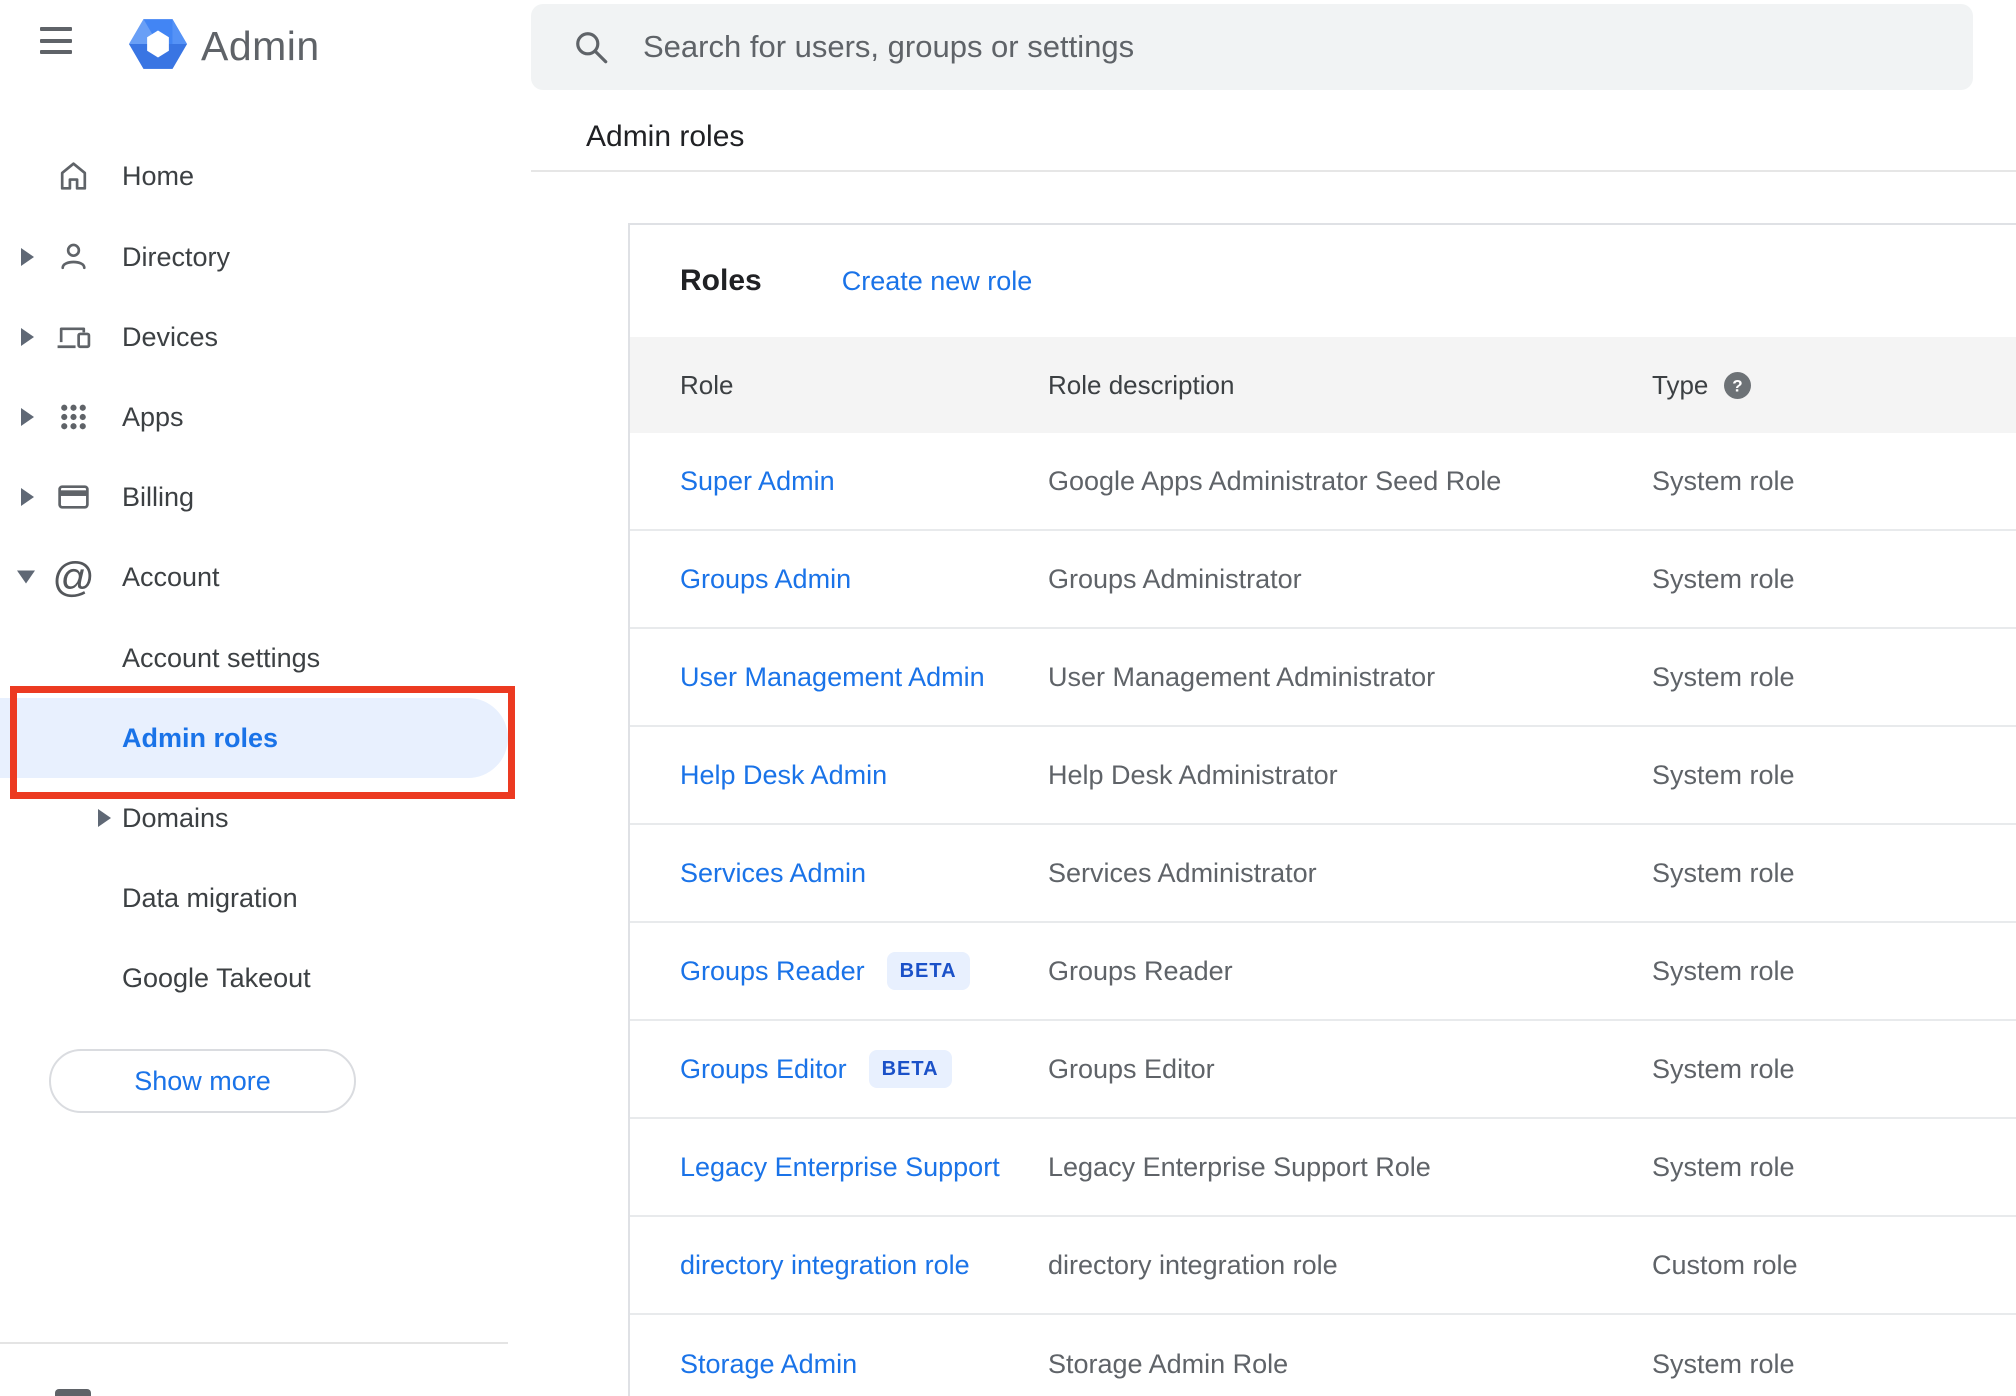  Describe the element at coordinates (1131, 1068) in the screenshot. I see `role-description: Groups Editor` at that location.